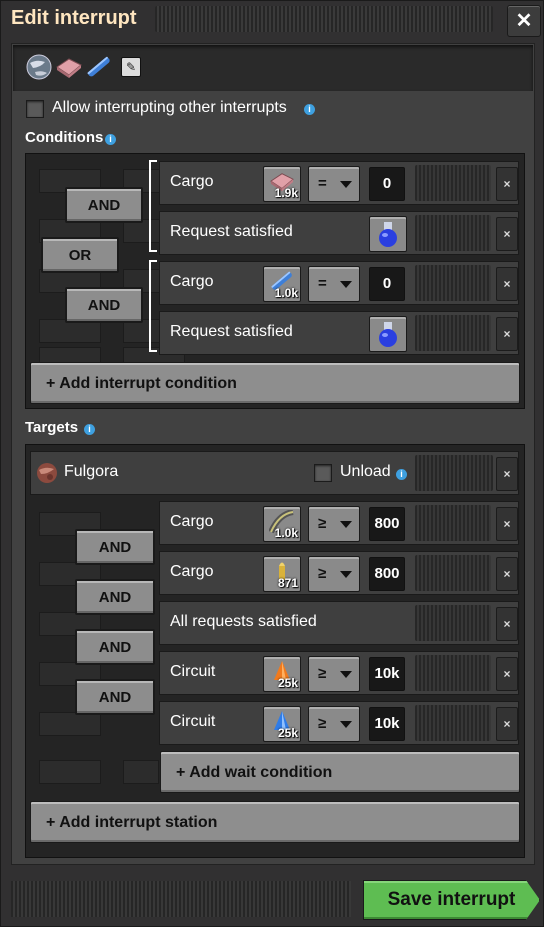 The width and height of the screenshot is (544, 927). What do you see at coordinates (282, 574) in the screenshot?
I see `cargo-item-slot: 871` at bounding box center [282, 574].